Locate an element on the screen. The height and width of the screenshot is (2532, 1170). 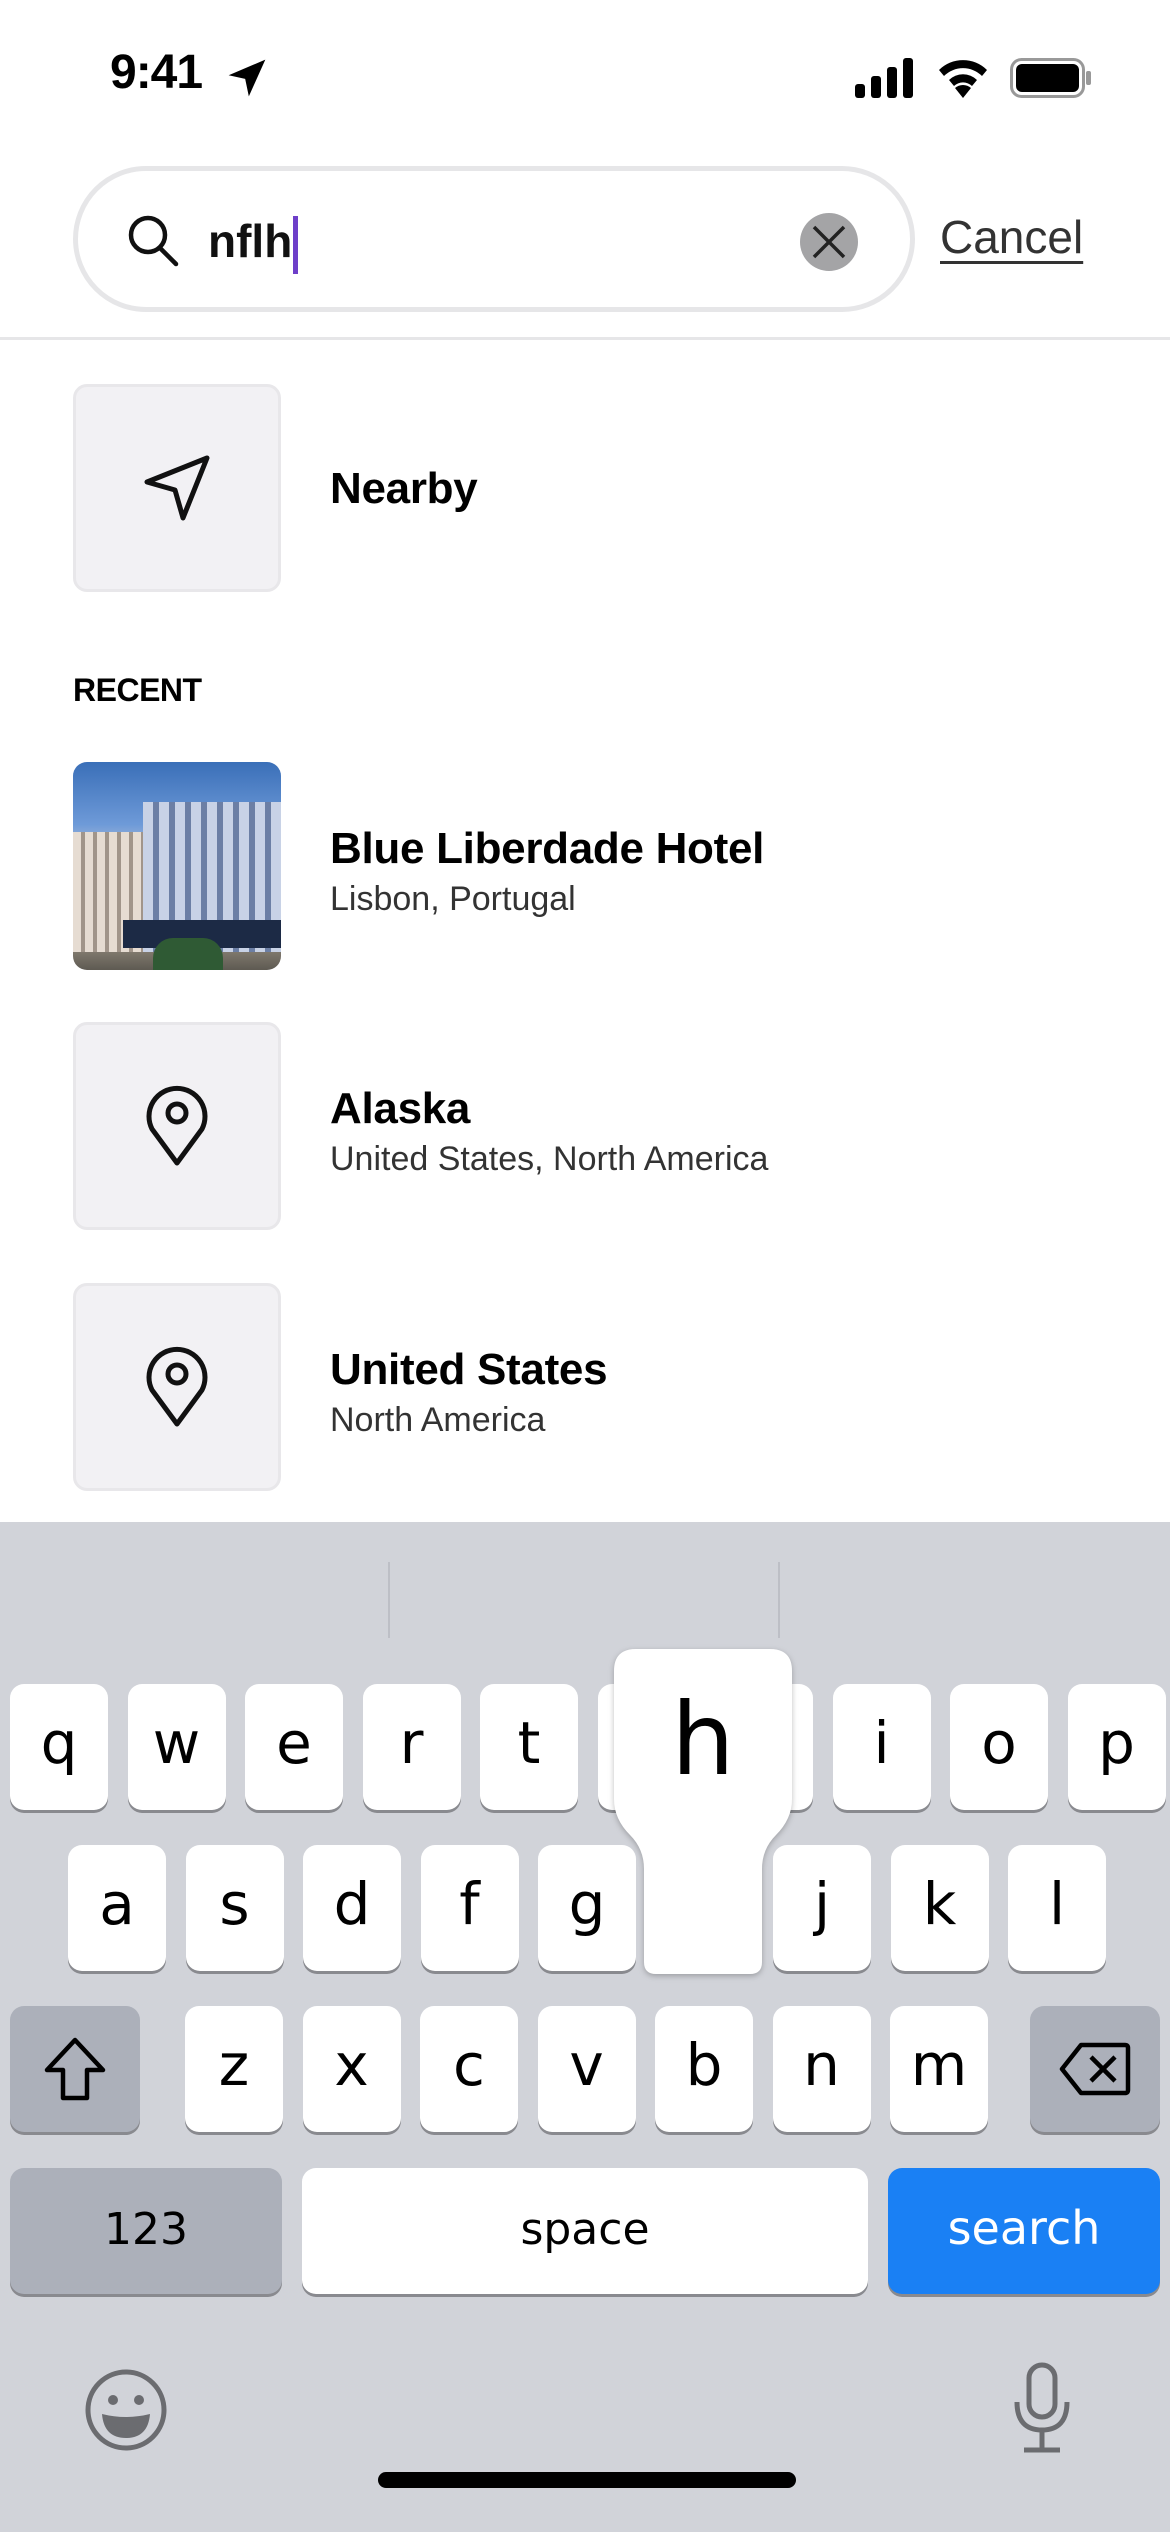
hotel-photo is located at coordinates (177, 866).